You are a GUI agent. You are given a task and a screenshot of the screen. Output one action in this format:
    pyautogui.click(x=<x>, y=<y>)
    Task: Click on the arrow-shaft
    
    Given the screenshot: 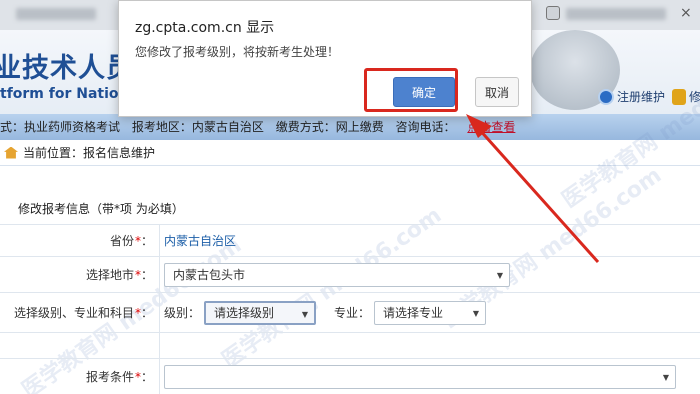 What is the action you would take?
    pyautogui.click(x=538, y=195)
    